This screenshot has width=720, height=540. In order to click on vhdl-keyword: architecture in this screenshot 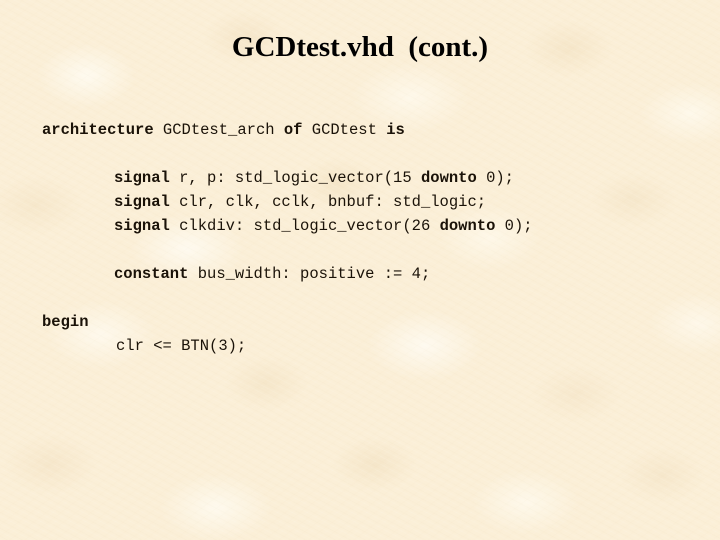, I will do `click(98, 130)`.